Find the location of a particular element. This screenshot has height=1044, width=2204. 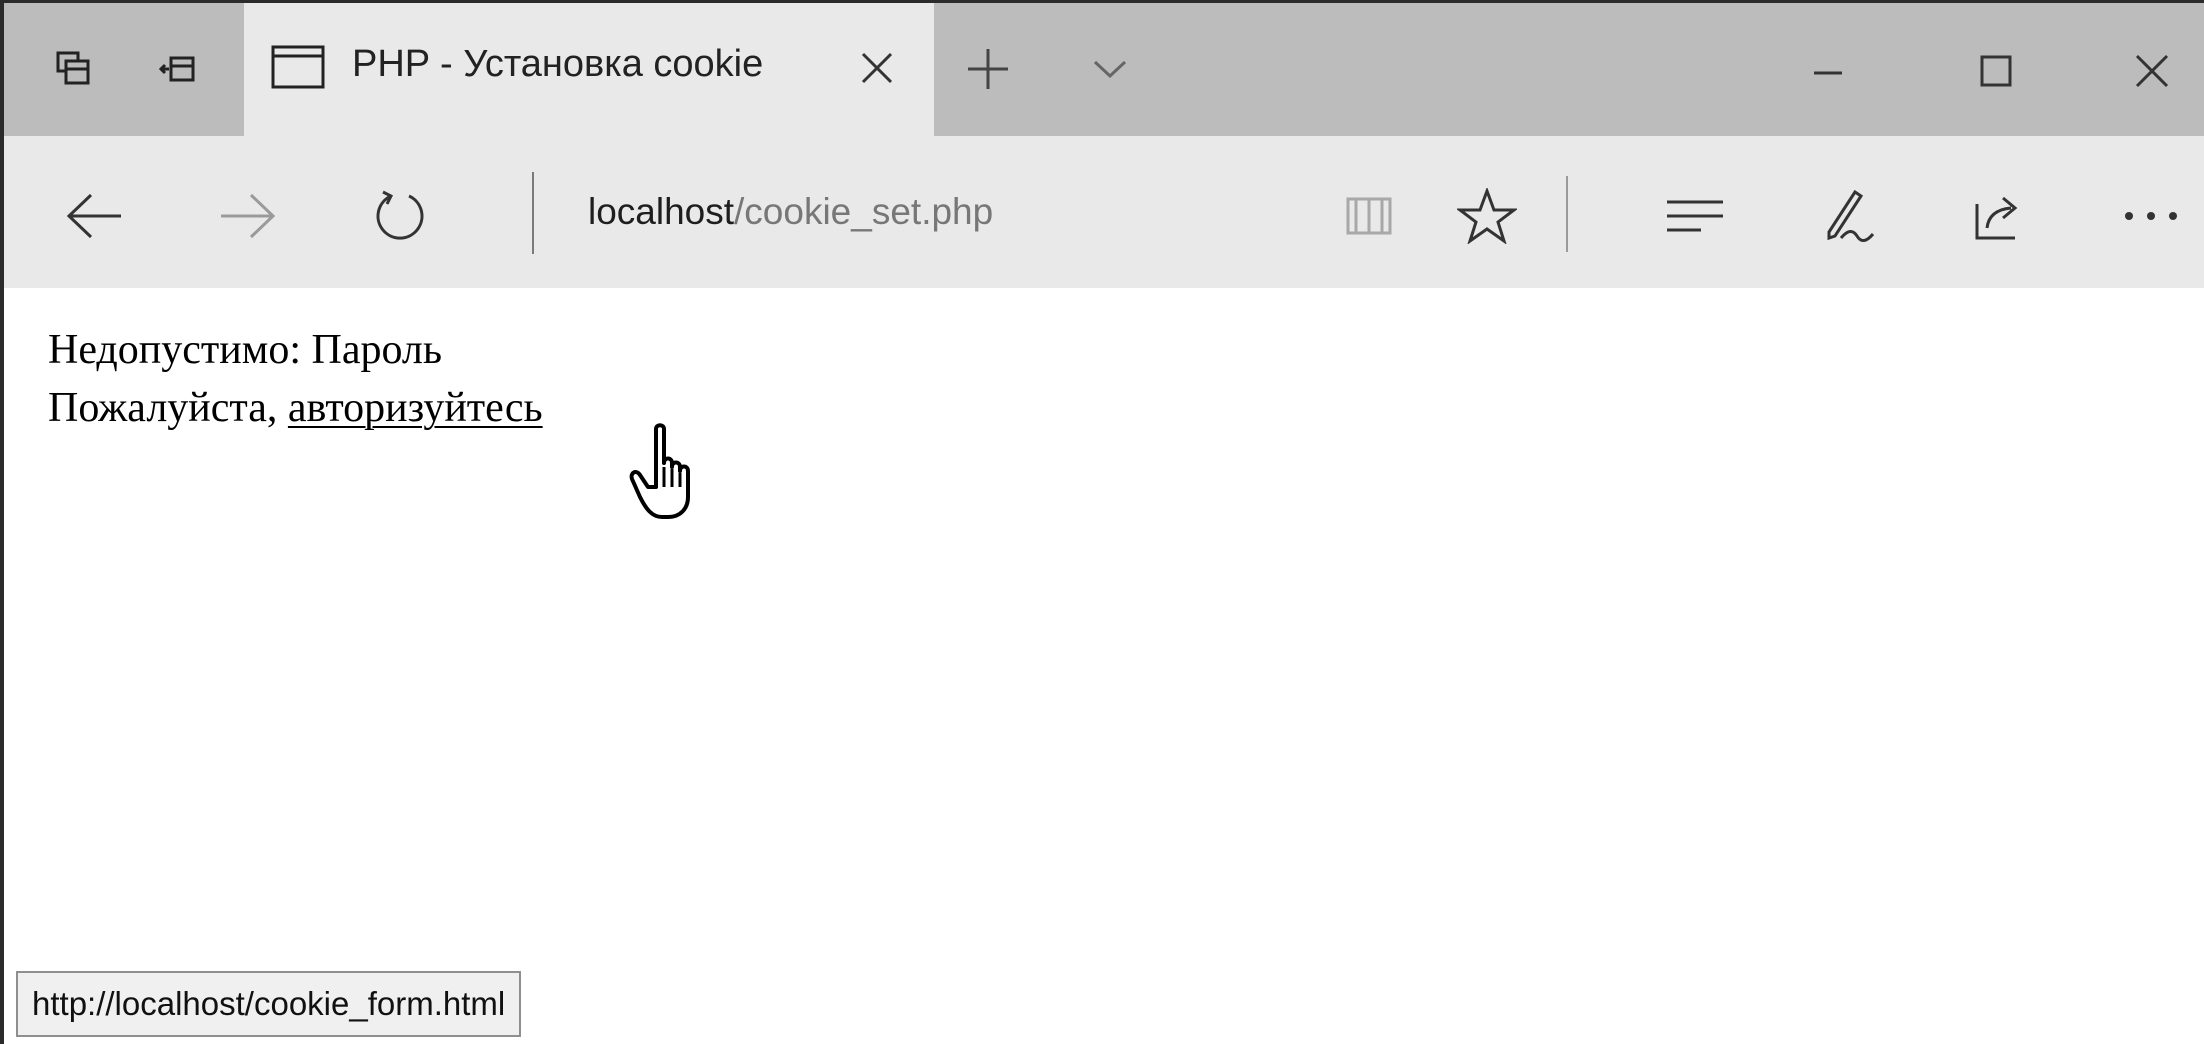

set-aside-tabs-icon is located at coordinates (178, 69).